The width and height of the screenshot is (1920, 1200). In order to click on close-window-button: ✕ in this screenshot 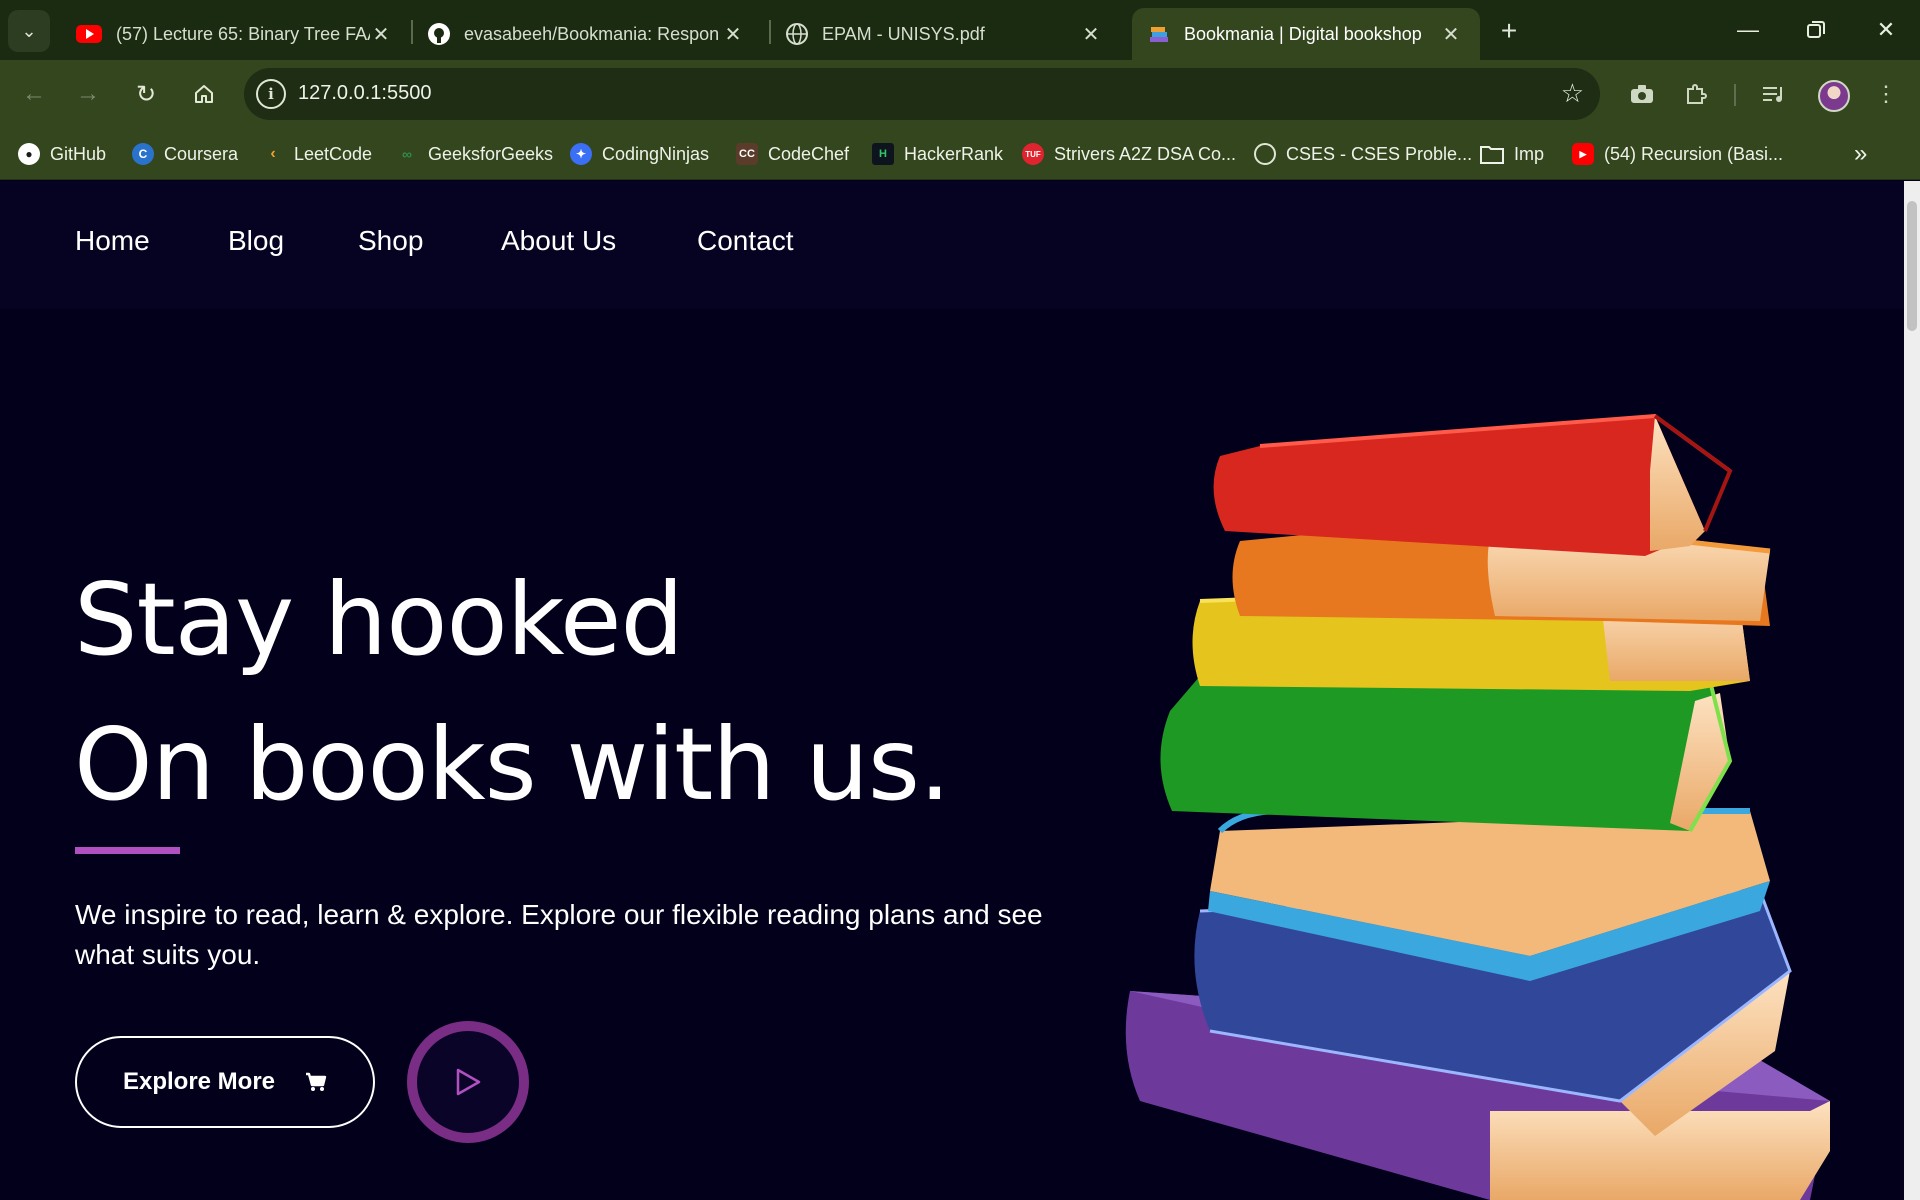, I will do `click(1886, 30)`.